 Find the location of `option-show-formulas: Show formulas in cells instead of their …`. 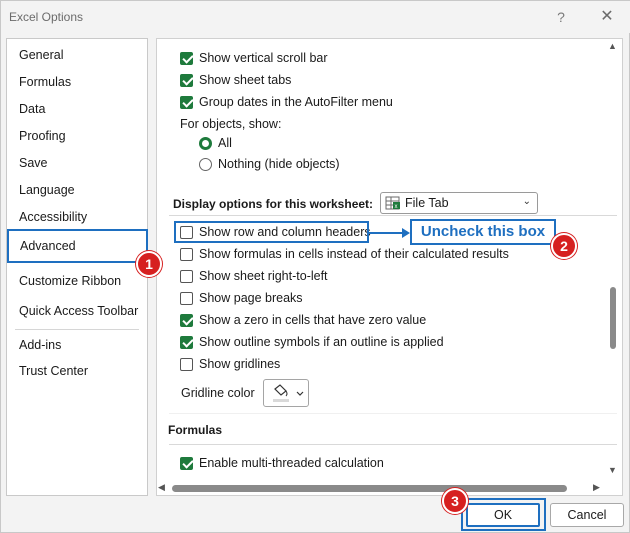

option-show-formulas: Show formulas in cells instead of their … is located at coordinates (344, 254).